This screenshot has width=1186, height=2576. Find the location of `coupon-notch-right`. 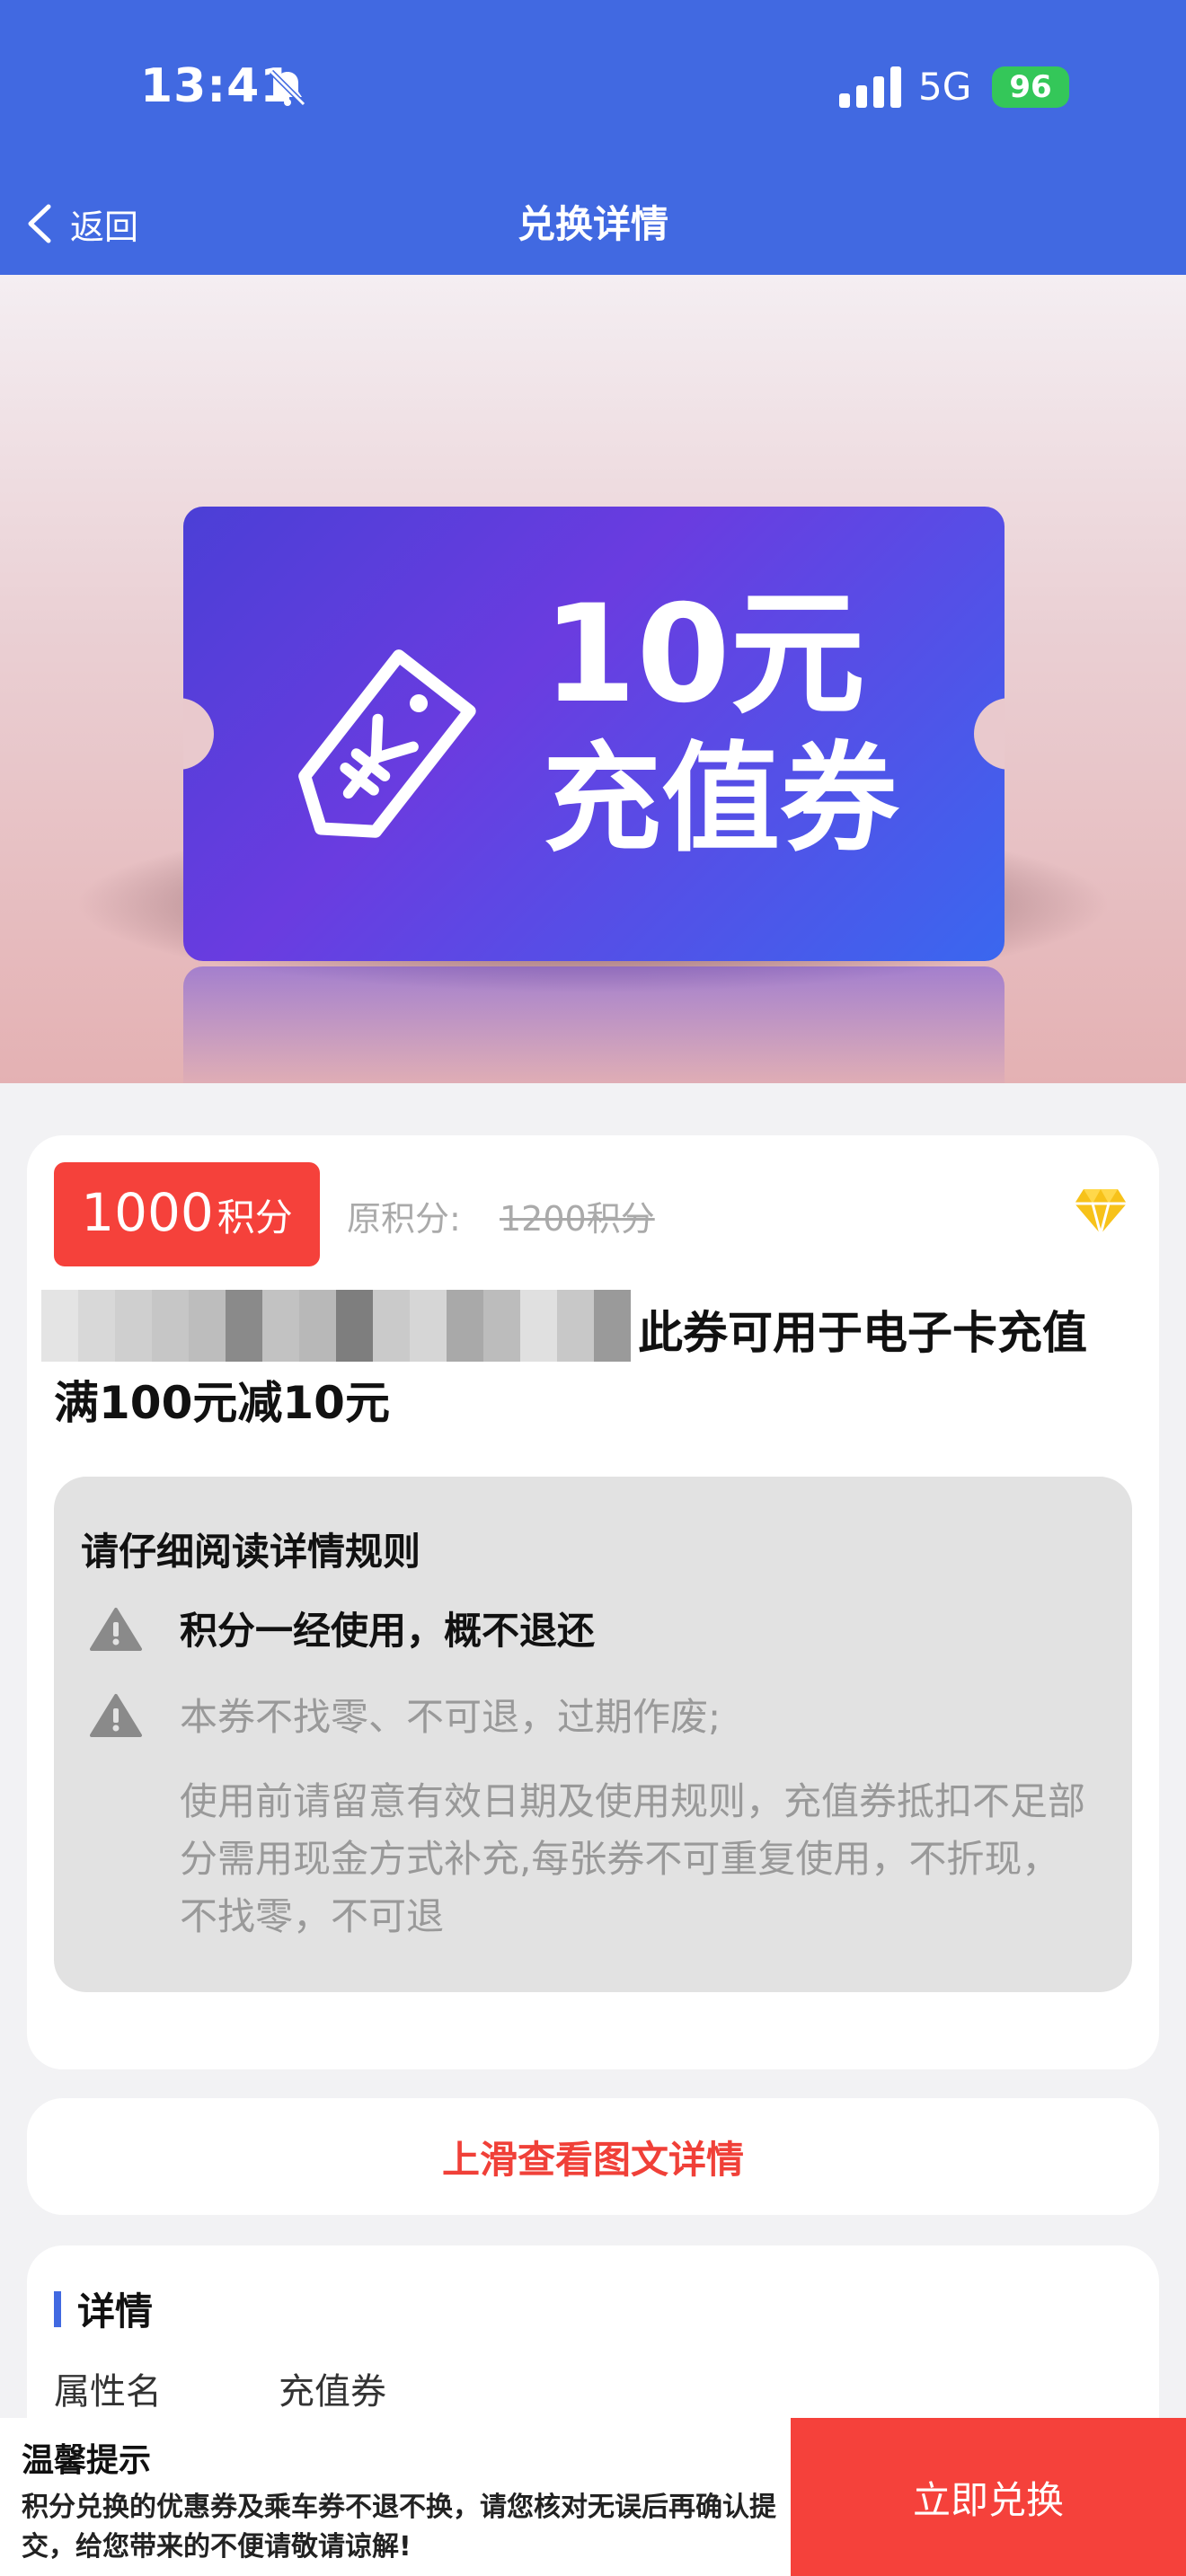

coupon-notch-right is located at coordinates (989, 734).